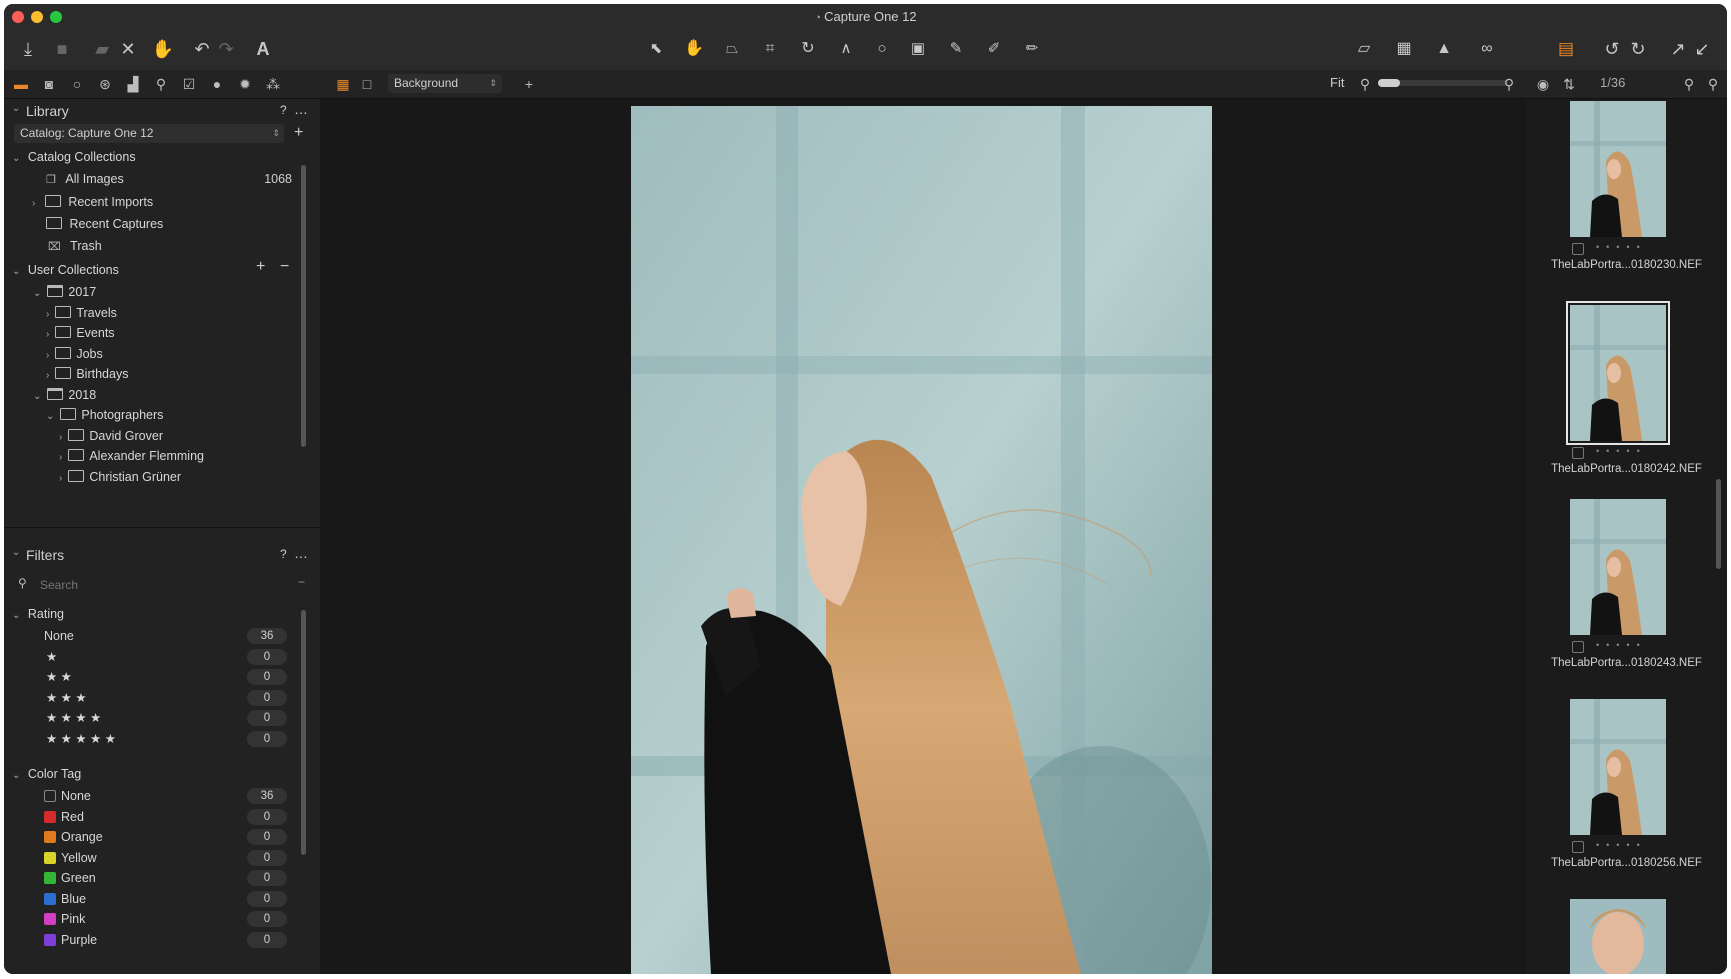 This screenshot has height=979, width=1731. What do you see at coordinates (1678, 49) in the screenshot?
I see `expand-icon: ↗` at bounding box center [1678, 49].